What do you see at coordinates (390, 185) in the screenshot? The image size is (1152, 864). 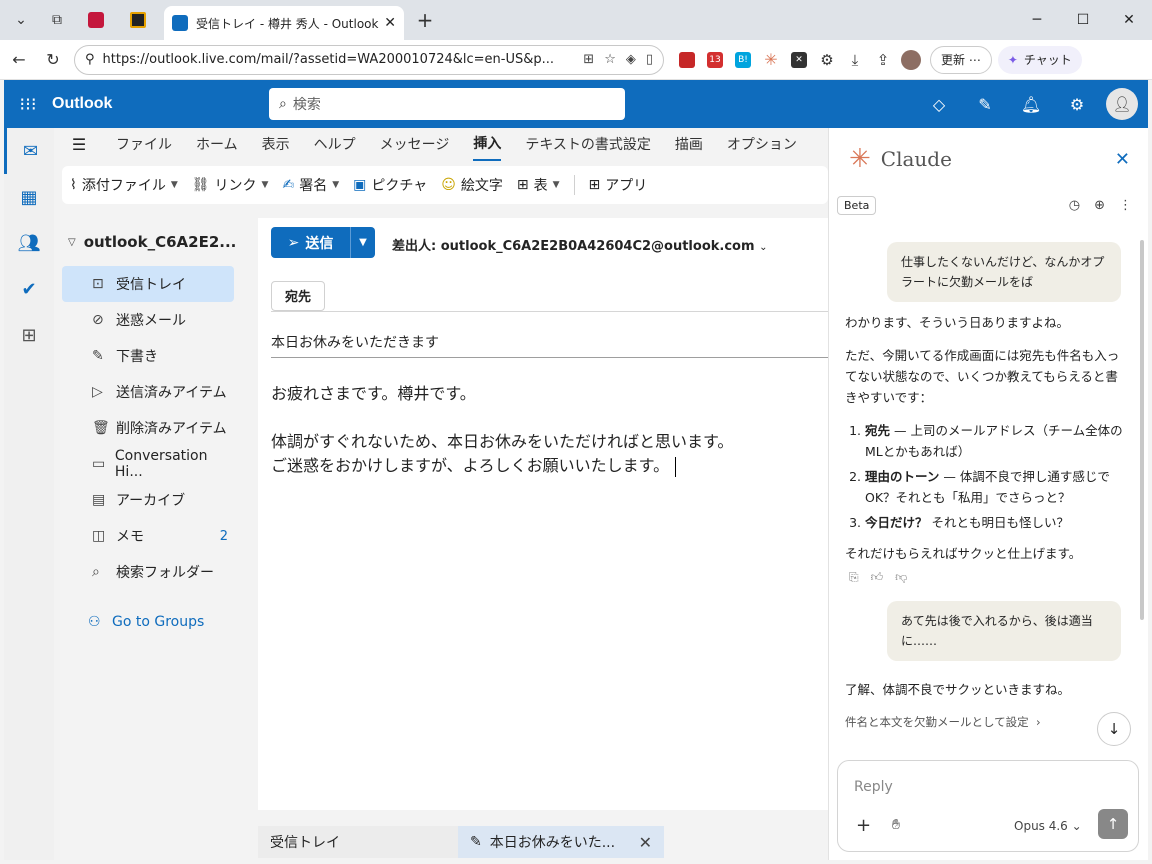 I see `picture-button: ▣ ピクチャ` at bounding box center [390, 185].